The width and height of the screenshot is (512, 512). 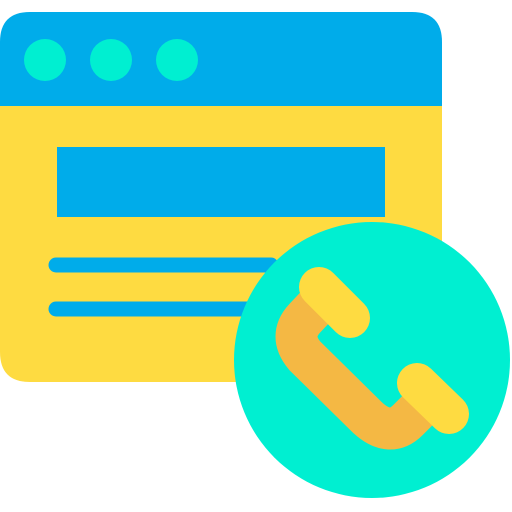 I want to click on window-dot-1-icon, so click(x=45, y=60).